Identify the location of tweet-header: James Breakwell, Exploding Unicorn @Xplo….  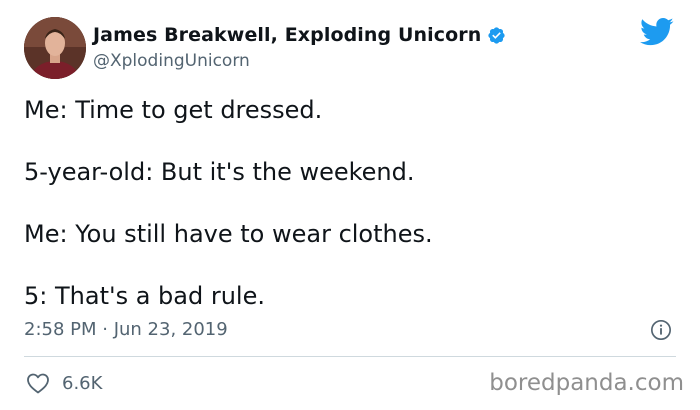
(350, 48).